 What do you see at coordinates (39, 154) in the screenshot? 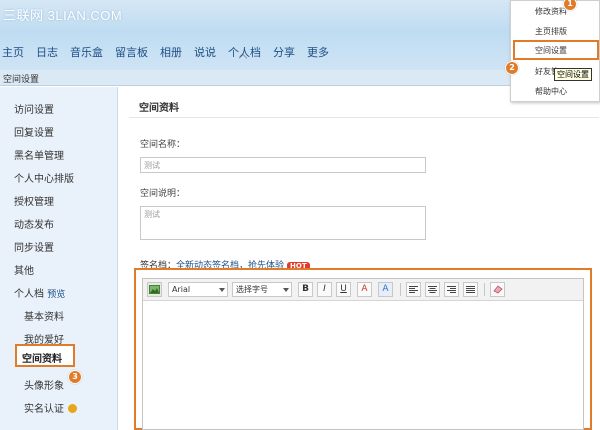
I see `sidebar-item-blacklist: 黑名单管理` at bounding box center [39, 154].